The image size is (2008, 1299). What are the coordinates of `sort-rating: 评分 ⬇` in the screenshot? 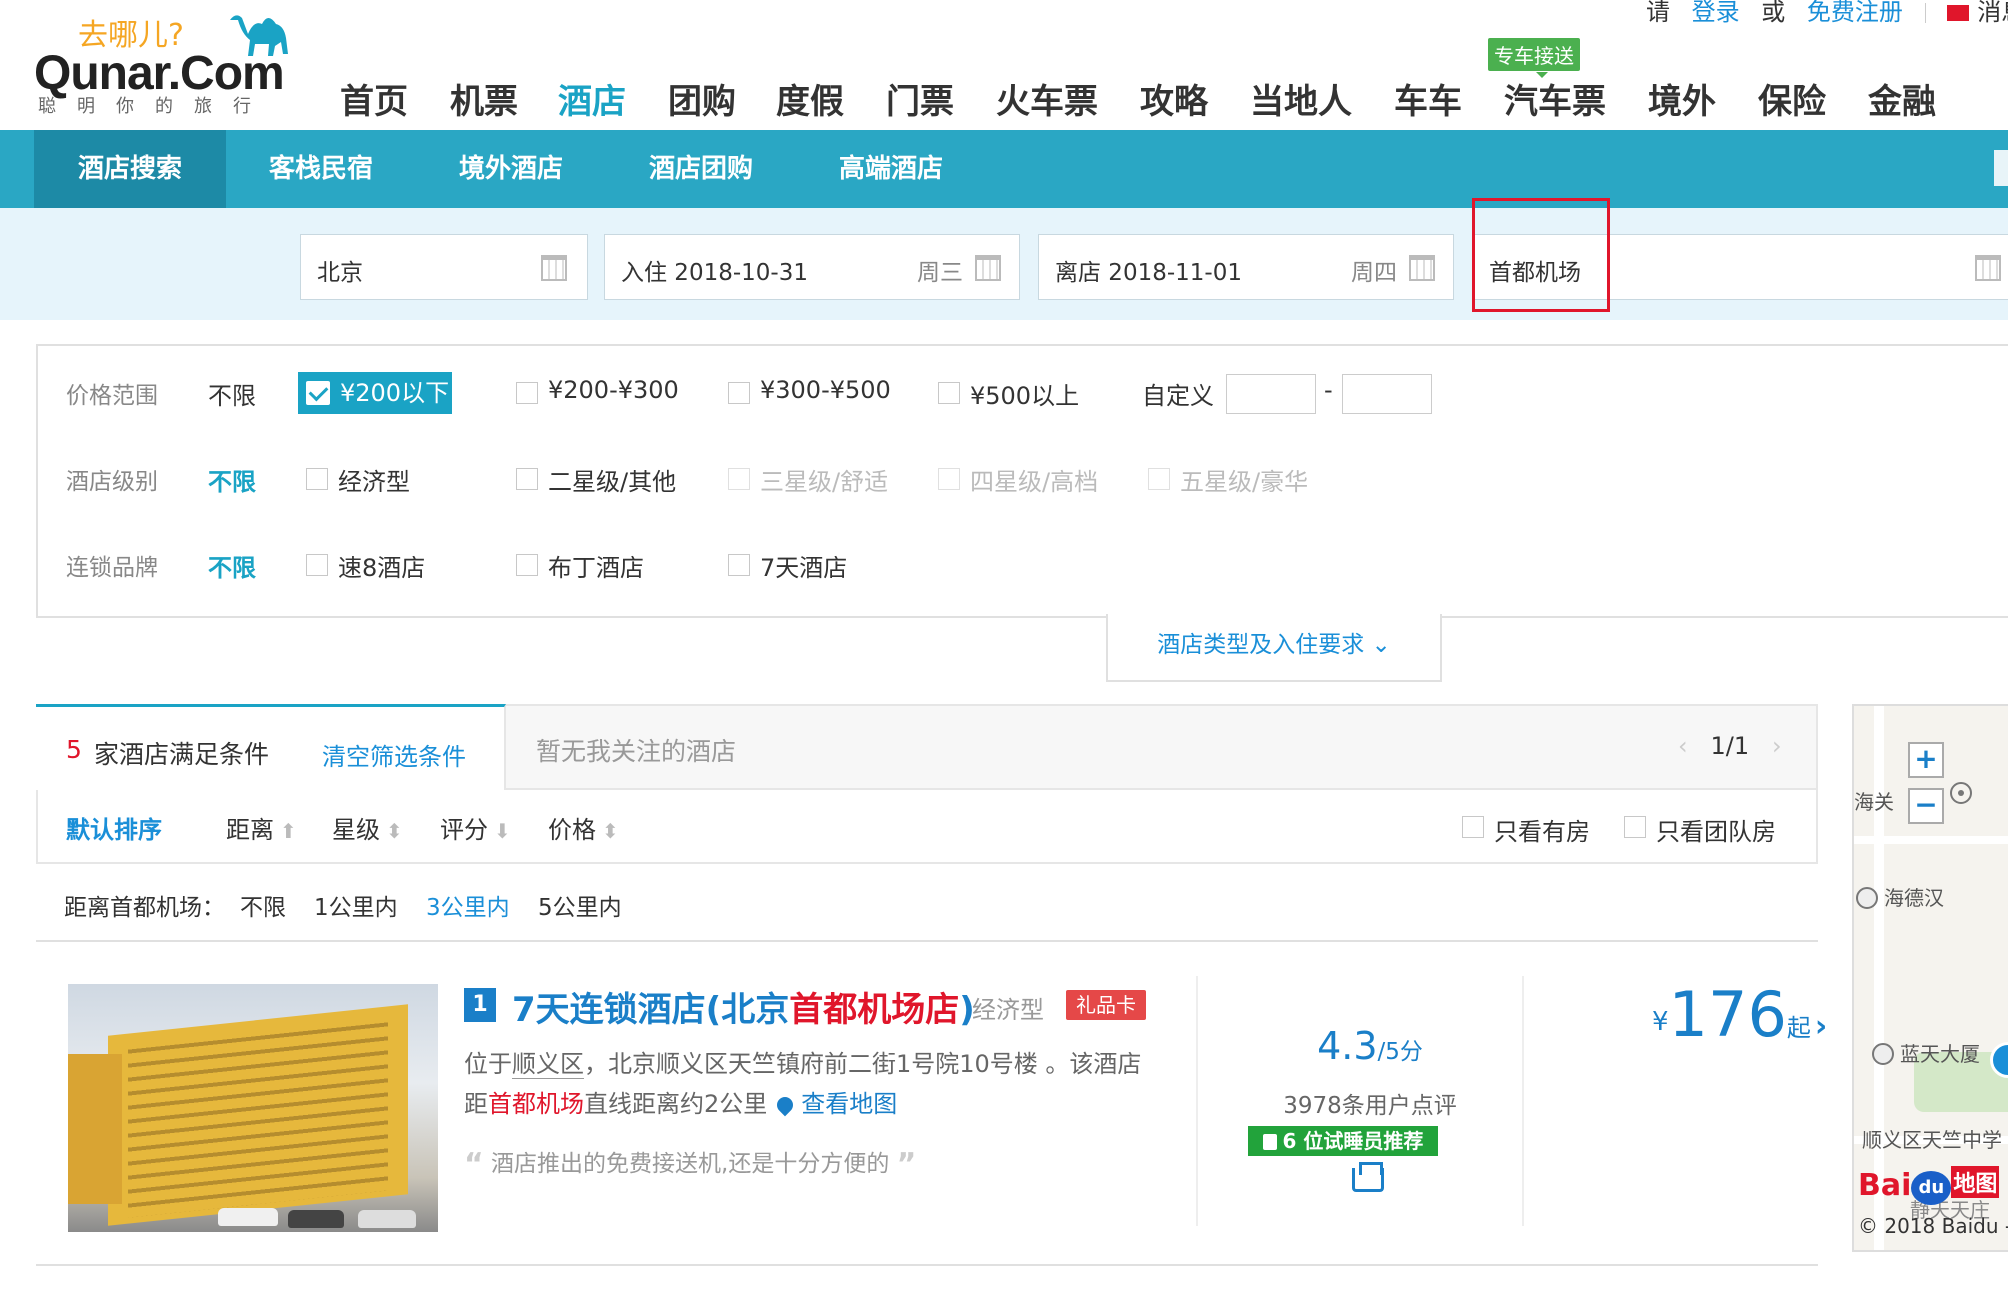 It's located at (475, 827).